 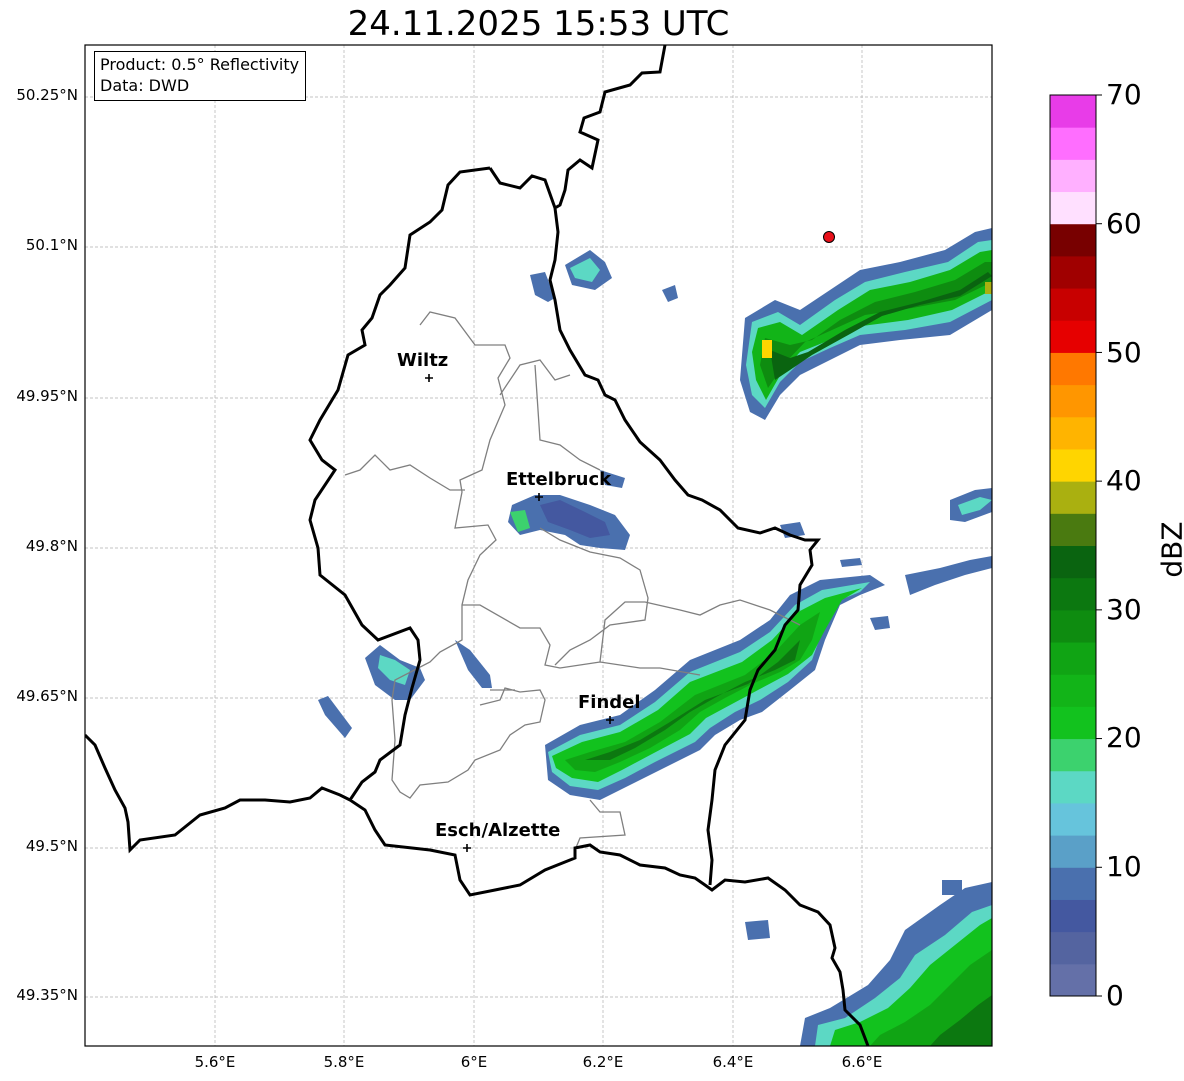 What do you see at coordinates (467, 848) in the screenshot?
I see `city-marker-esch` at bounding box center [467, 848].